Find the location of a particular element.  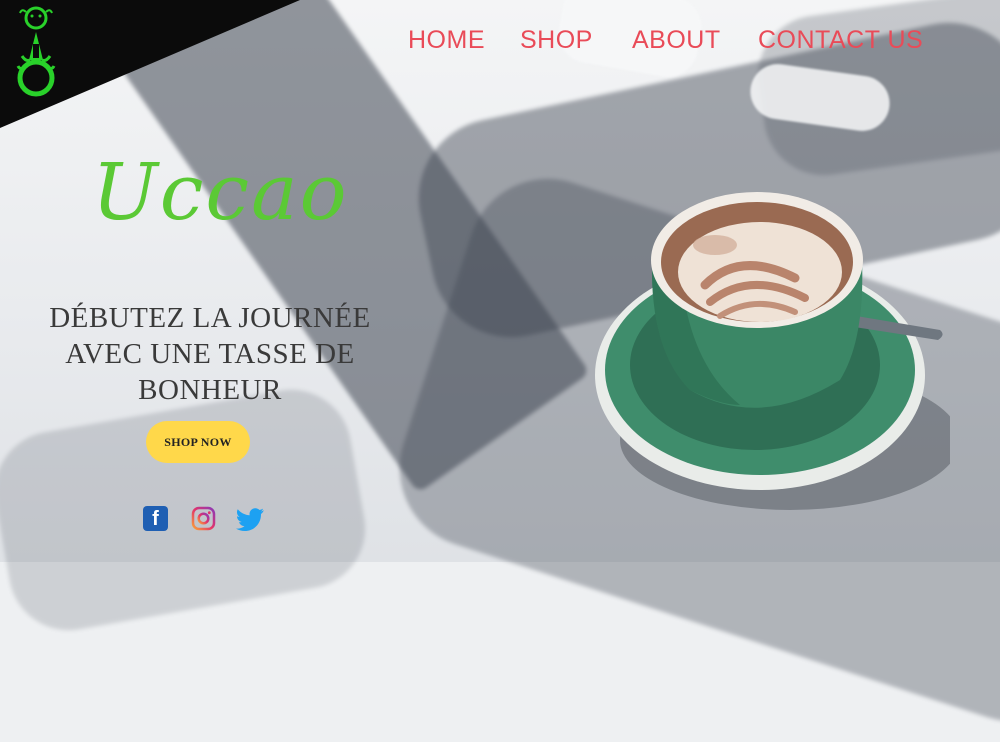

tagline-line: BONHEUR is located at coordinates (210, 390).